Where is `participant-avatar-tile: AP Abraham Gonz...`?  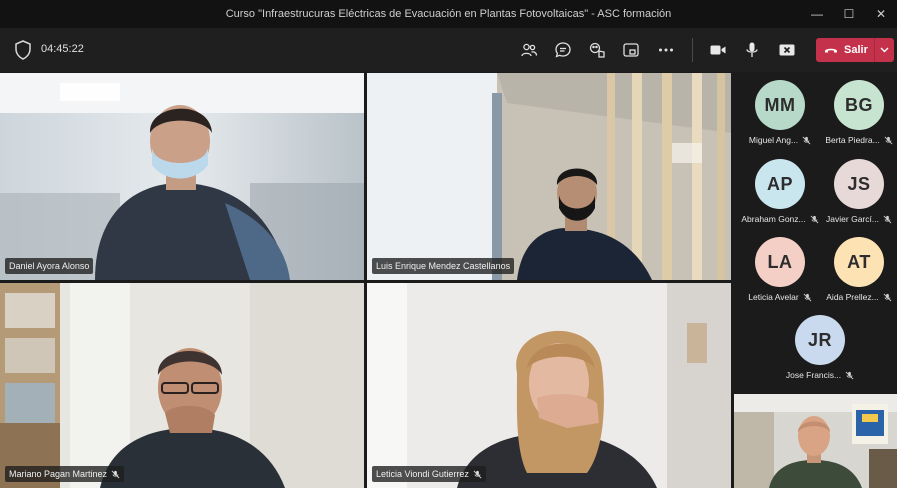 participant-avatar-tile: AP Abraham Gonz... is located at coordinates (780, 191).